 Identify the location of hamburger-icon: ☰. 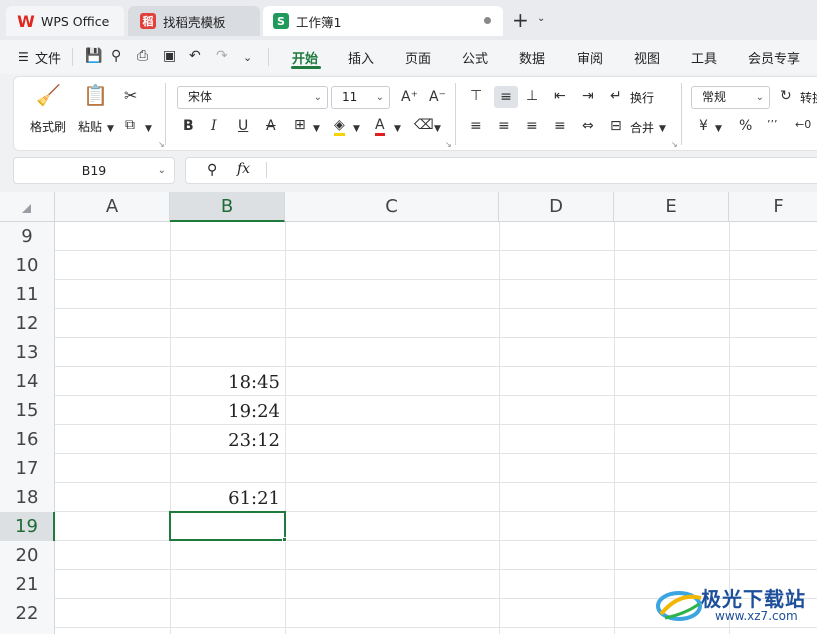
(23, 57).